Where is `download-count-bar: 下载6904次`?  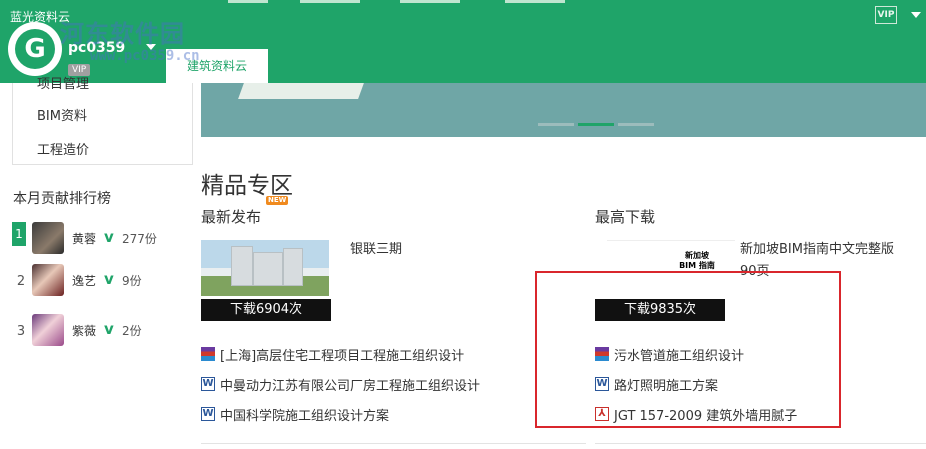 download-count-bar: 下载6904次 is located at coordinates (266, 310).